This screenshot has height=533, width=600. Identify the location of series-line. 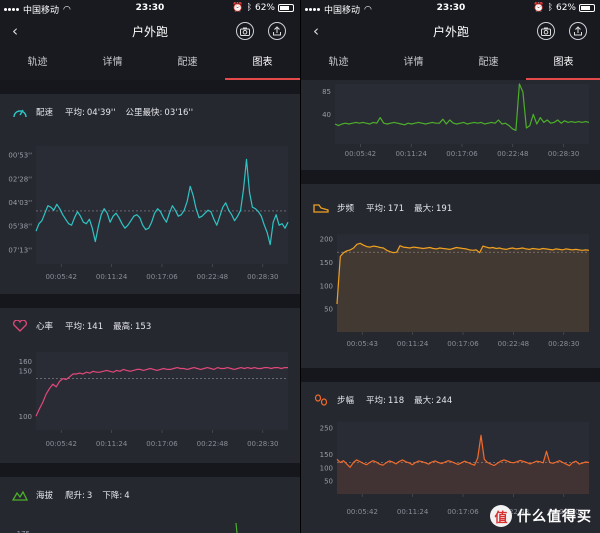
(236, 527).